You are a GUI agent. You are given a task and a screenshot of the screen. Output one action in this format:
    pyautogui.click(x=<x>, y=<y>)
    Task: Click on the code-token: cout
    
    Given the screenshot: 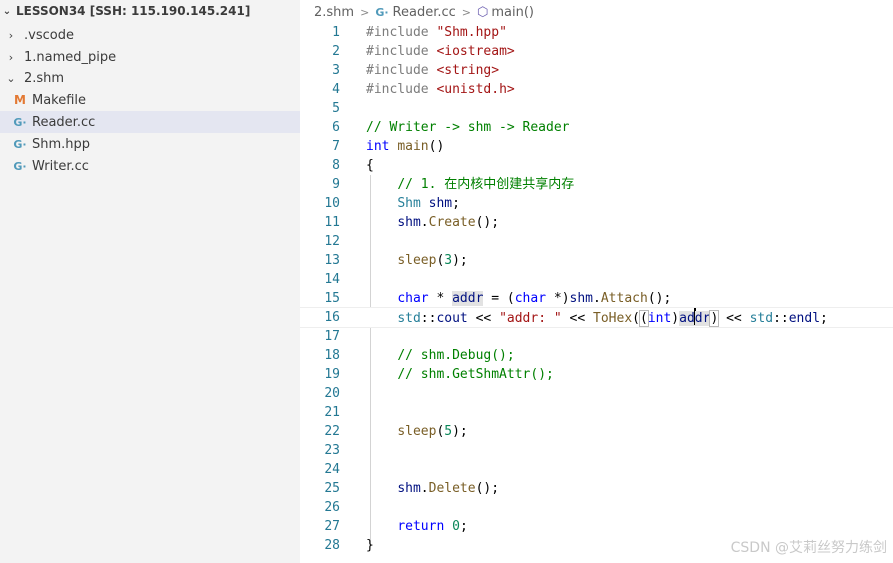 What is the action you would take?
    pyautogui.click(x=452, y=318)
    